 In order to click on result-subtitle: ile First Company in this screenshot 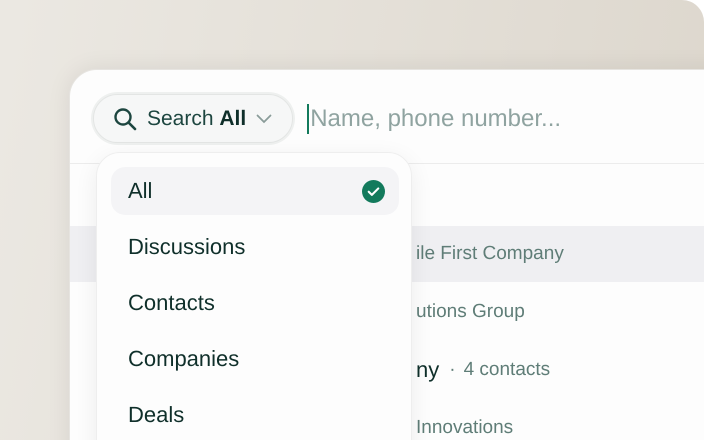, I will do `click(490, 254)`.